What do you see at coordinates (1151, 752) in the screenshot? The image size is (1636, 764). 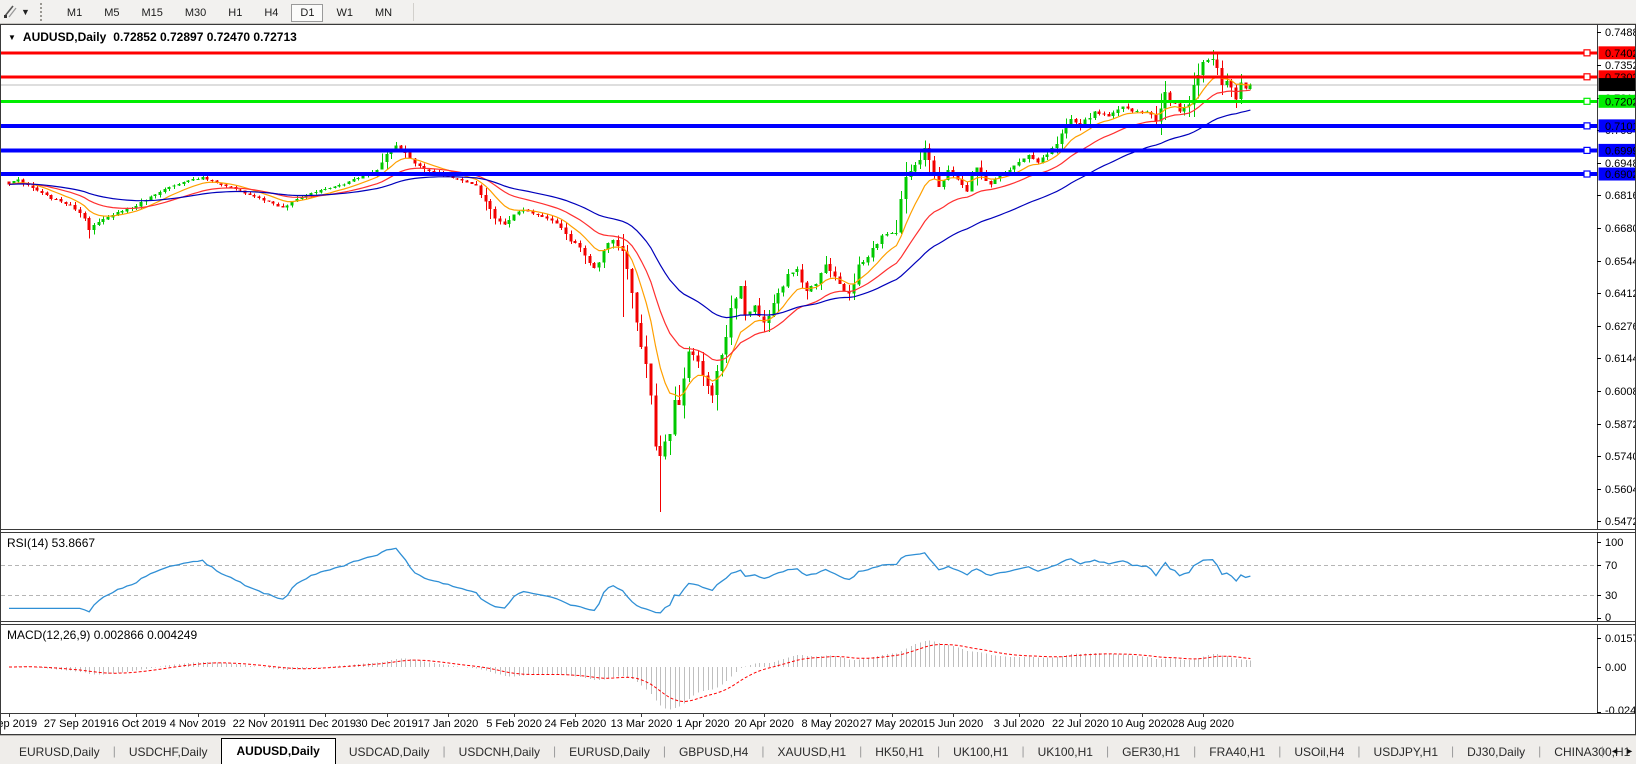 I see `chart-tab-ger30-h1: GER30,H1` at bounding box center [1151, 752].